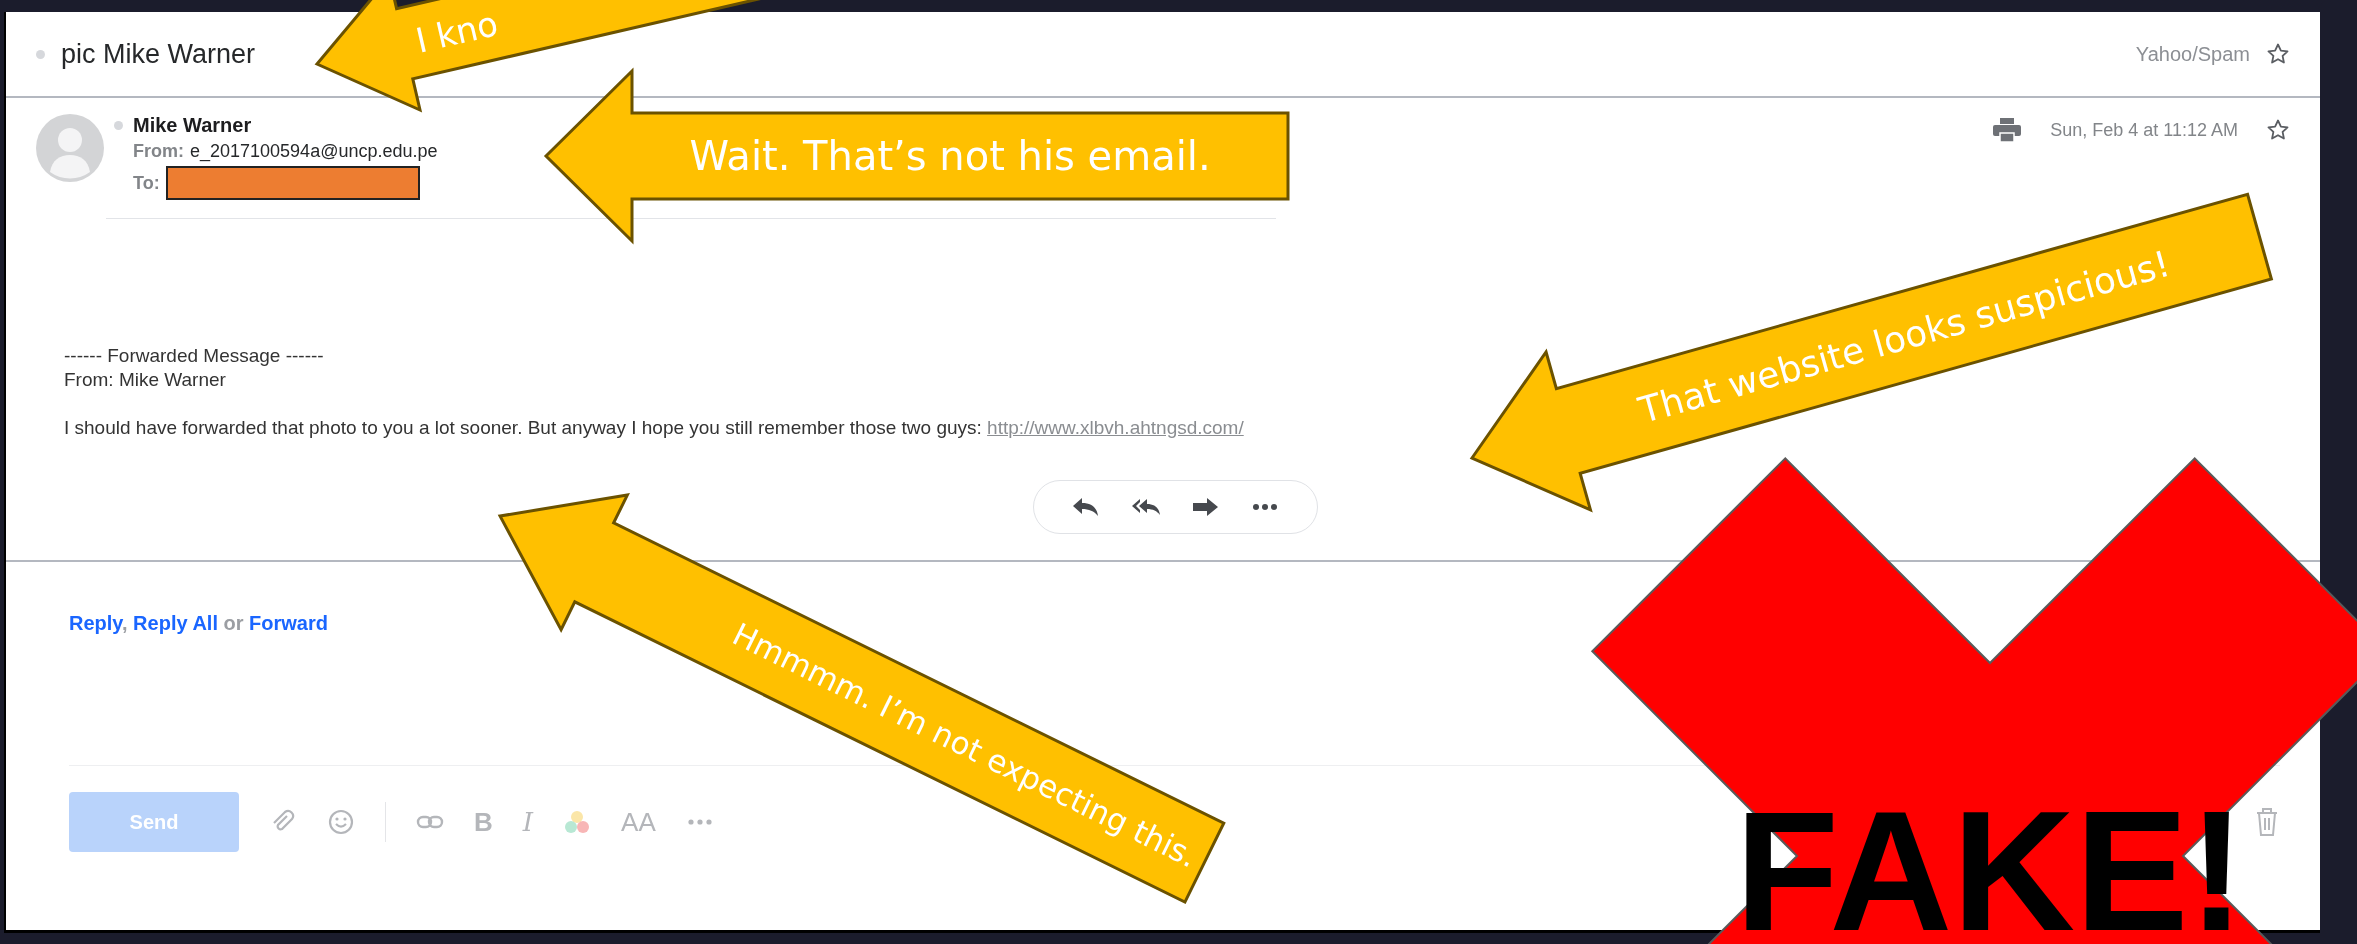  Describe the element at coordinates (146, 183) in the screenshot. I see `to-label: To:` at that location.